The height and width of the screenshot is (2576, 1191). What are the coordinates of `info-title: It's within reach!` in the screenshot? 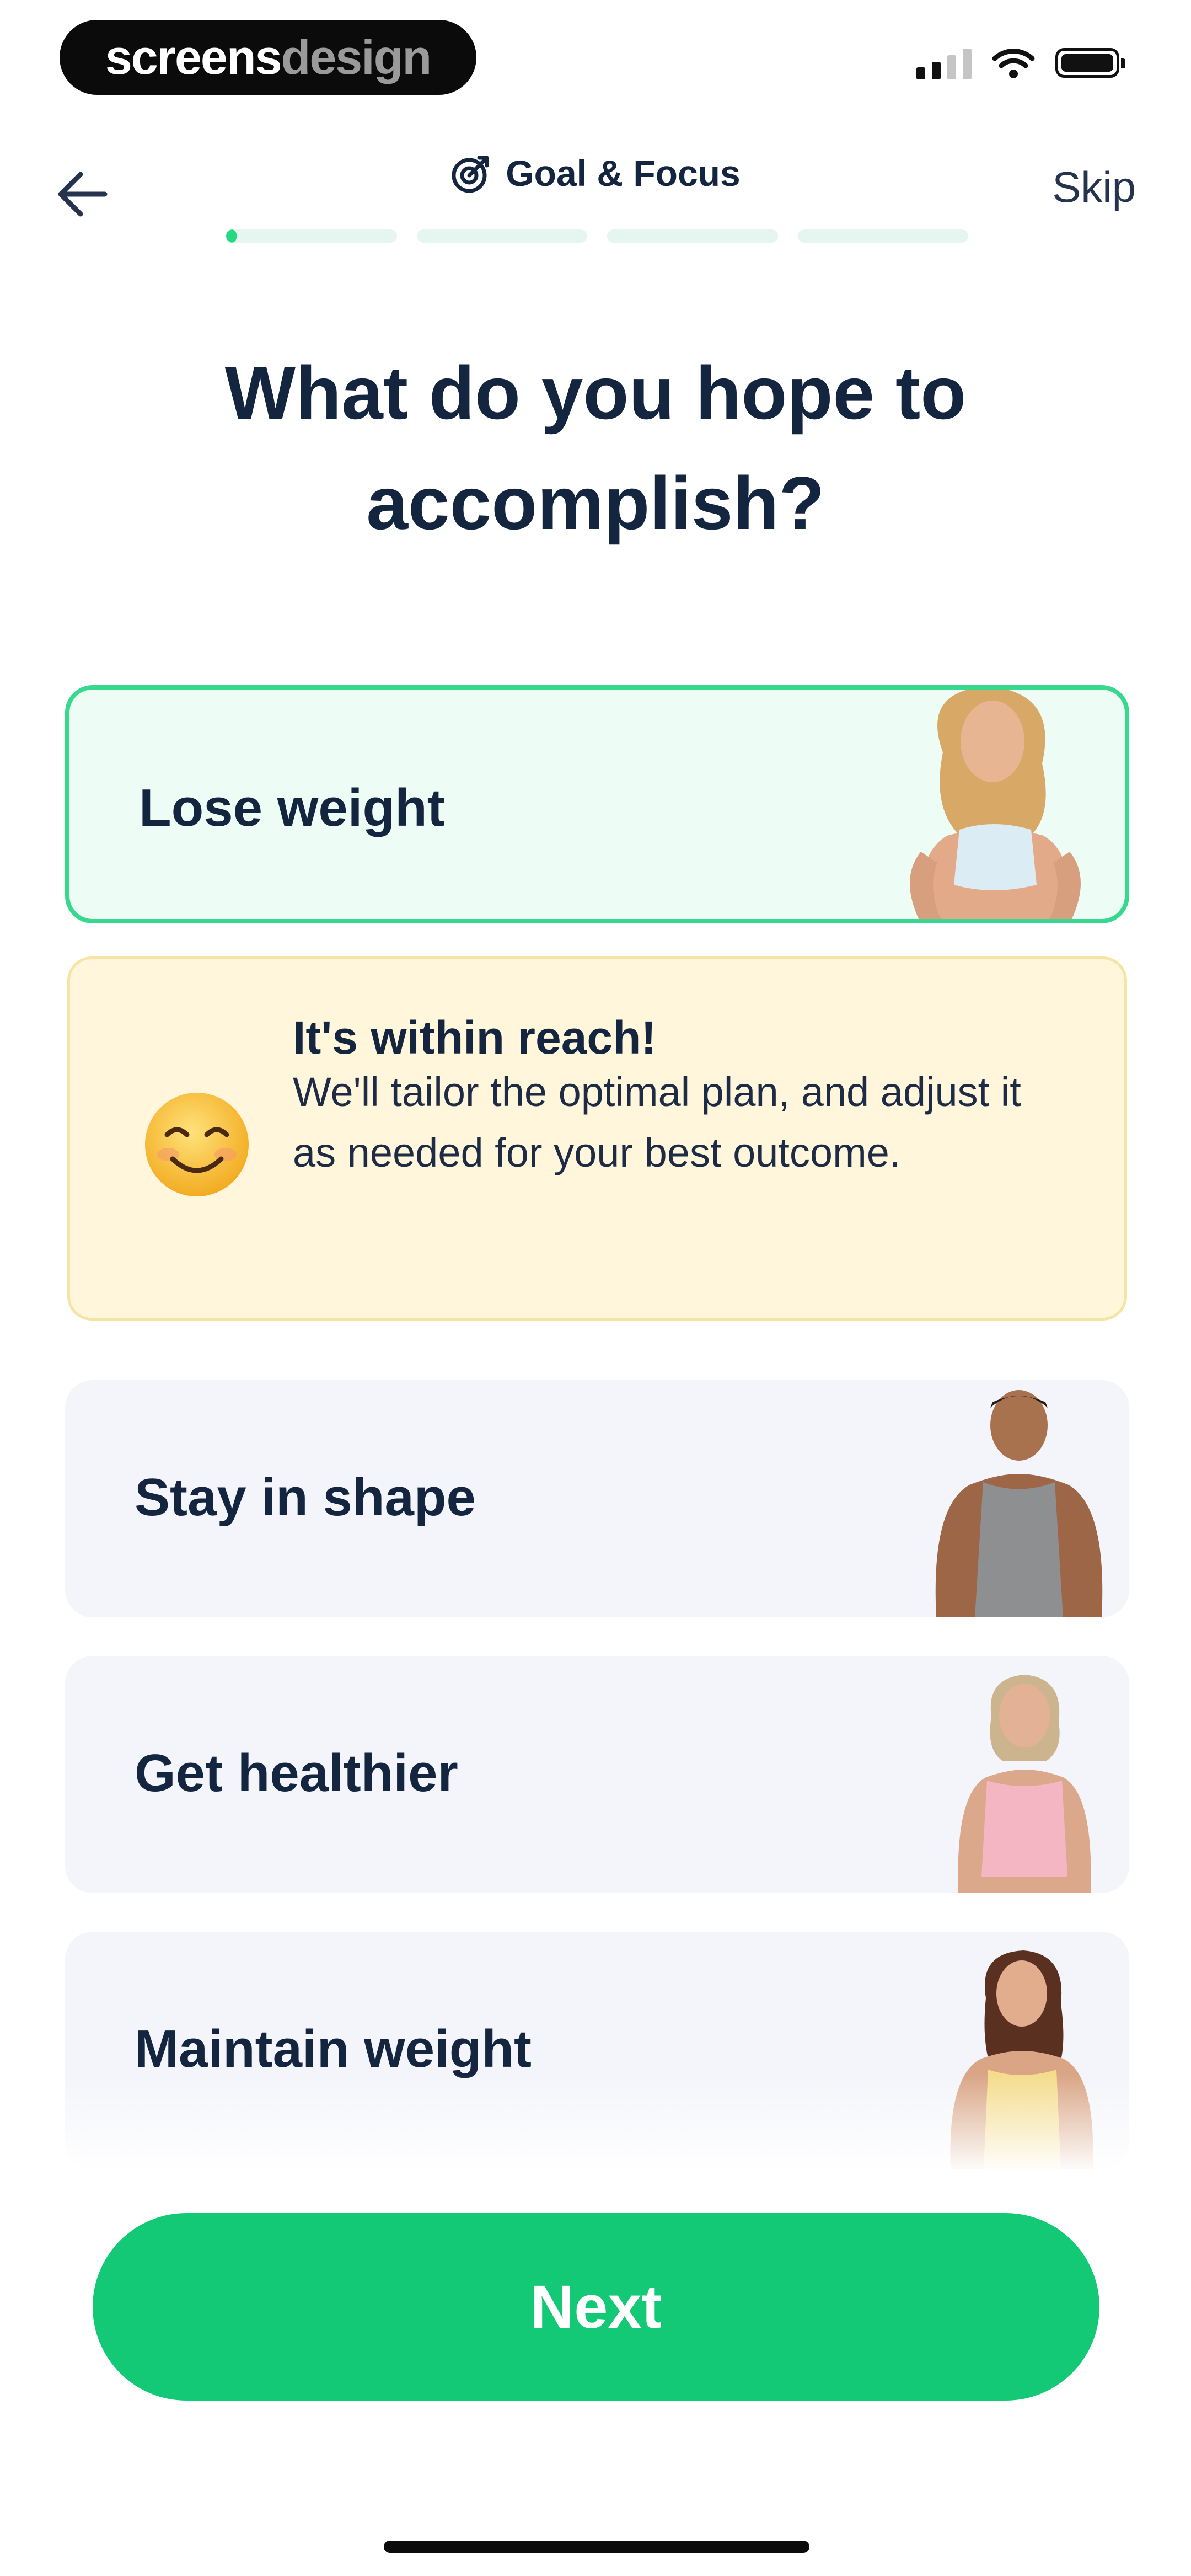 It's located at (475, 1037).